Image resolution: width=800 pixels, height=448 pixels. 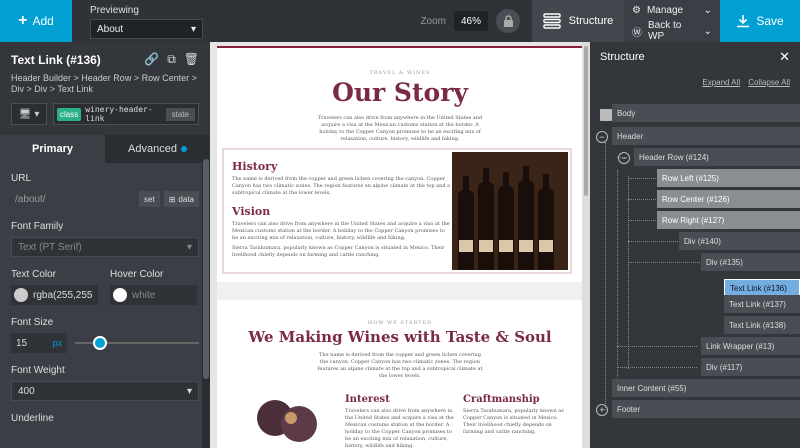 I want to click on tree-node-inner-content: Inner Content (#55), so click(x=706, y=388).